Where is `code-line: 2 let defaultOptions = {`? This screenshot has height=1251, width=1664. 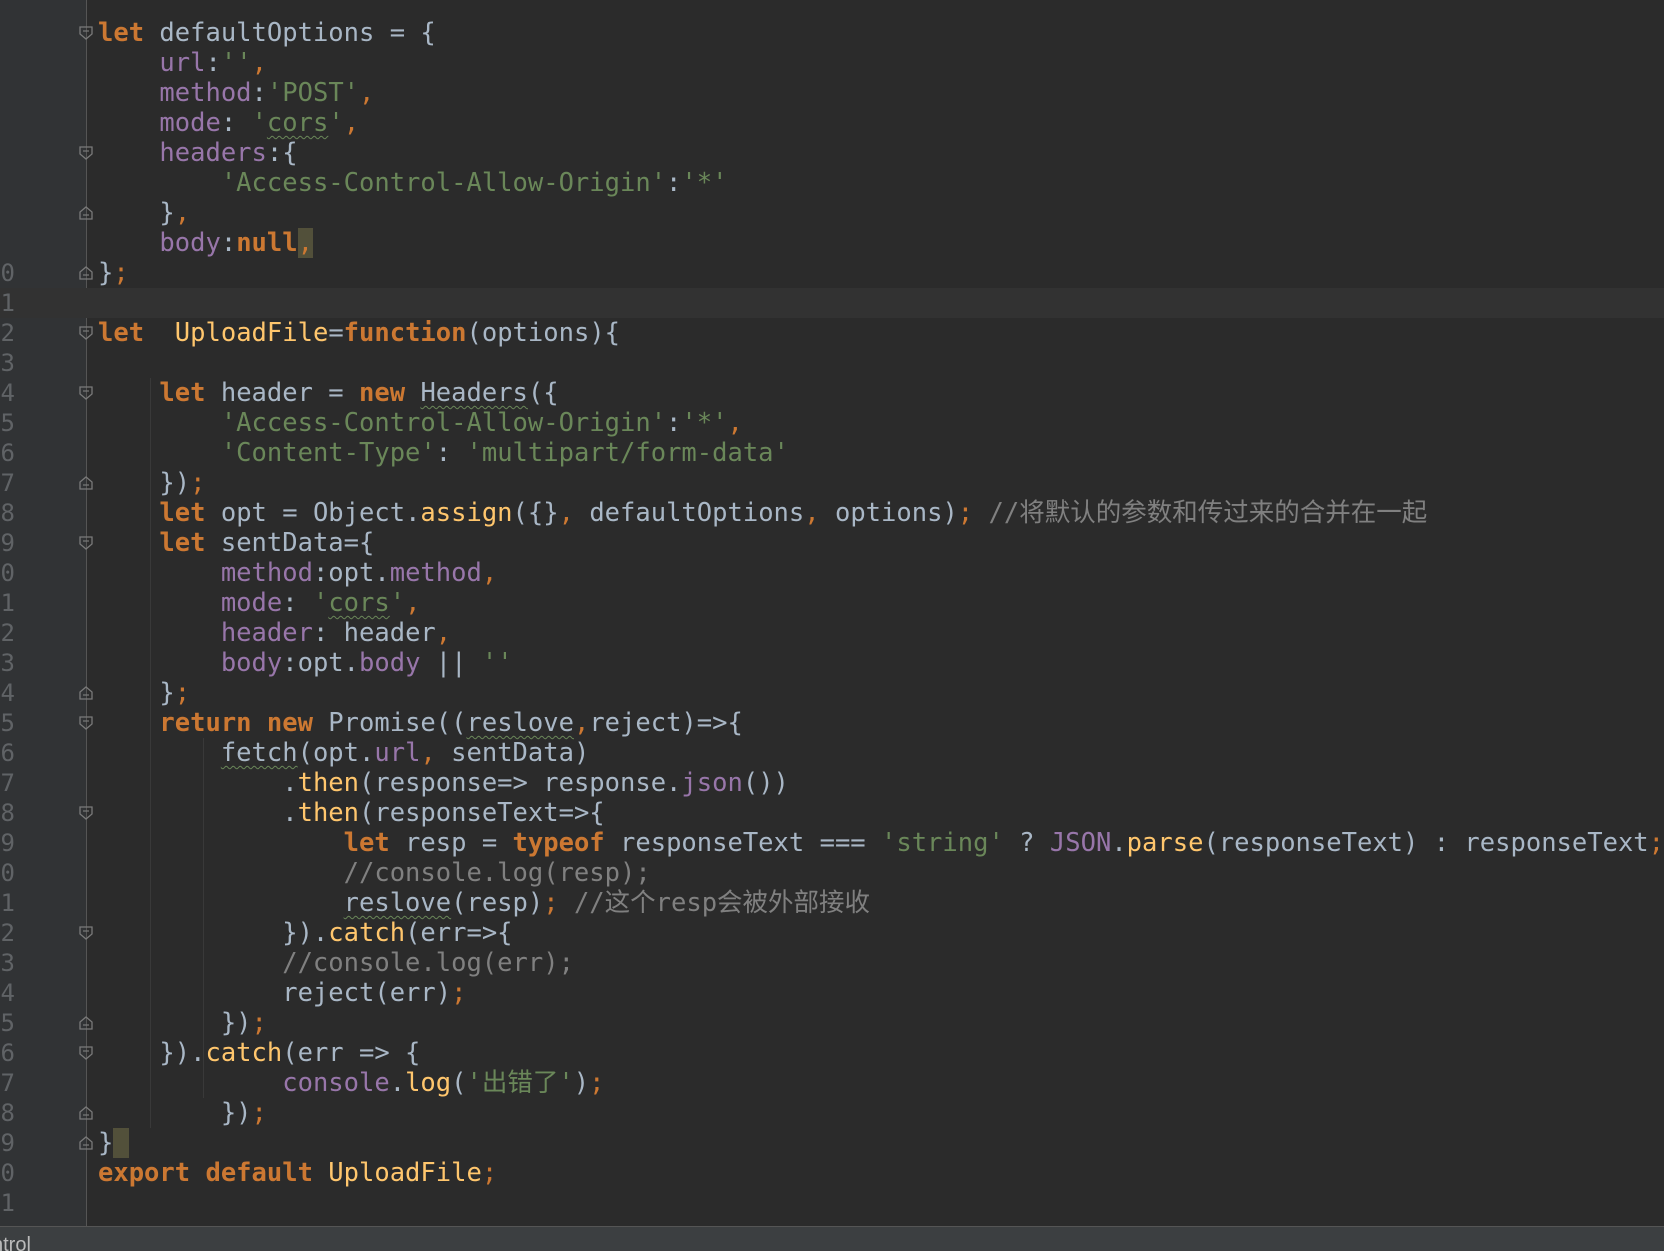
code-line: 2 let defaultOptions = { is located at coordinates (832, 33).